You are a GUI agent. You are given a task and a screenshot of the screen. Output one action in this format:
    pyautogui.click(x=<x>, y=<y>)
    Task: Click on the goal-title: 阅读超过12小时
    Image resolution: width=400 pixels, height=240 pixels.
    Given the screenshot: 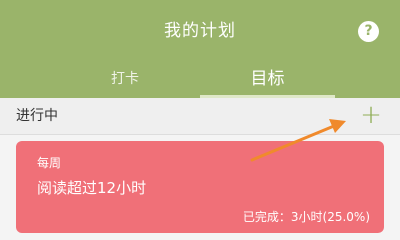 What is the action you would take?
    pyautogui.click(x=92, y=188)
    